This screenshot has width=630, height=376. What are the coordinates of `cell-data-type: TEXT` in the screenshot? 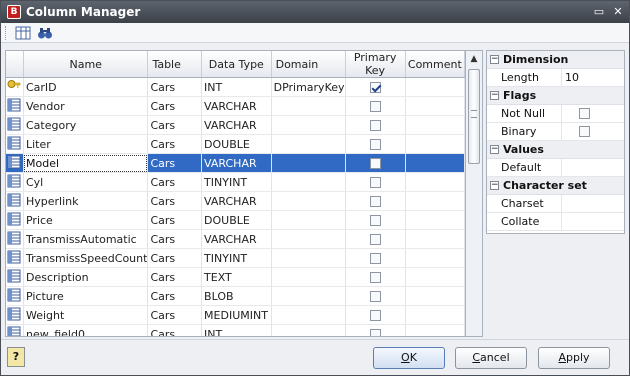 It's located at (236, 277).